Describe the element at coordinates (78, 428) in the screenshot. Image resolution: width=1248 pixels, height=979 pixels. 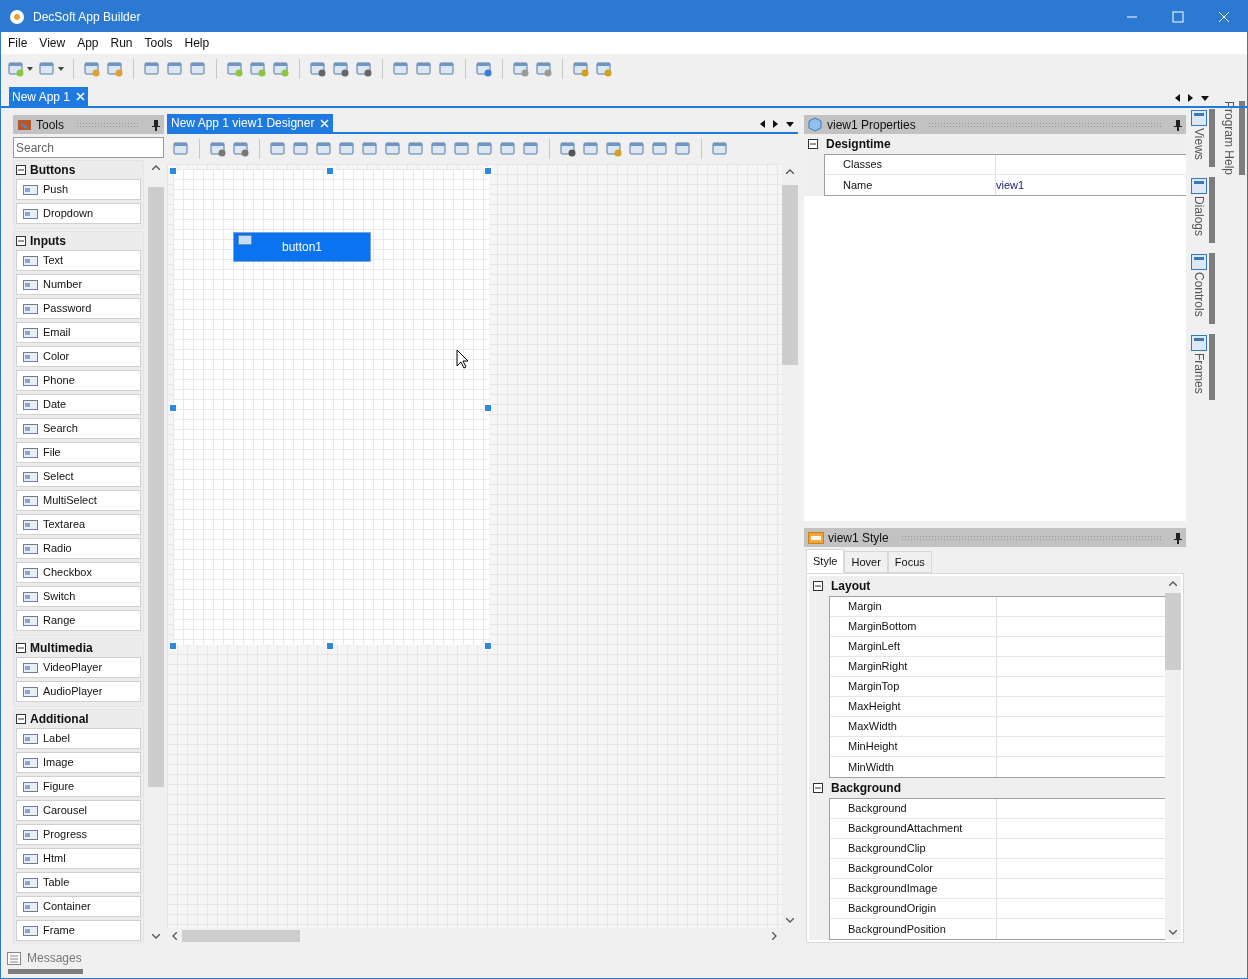
I see `tool-item: Search` at that location.